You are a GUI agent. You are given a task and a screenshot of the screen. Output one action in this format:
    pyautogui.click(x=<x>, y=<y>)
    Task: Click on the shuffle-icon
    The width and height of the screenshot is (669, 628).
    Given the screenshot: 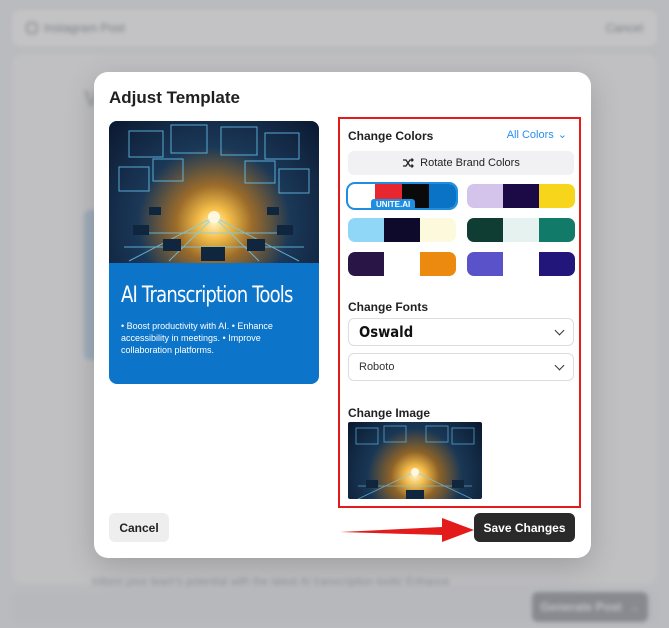 What is the action you would take?
    pyautogui.click(x=409, y=163)
    